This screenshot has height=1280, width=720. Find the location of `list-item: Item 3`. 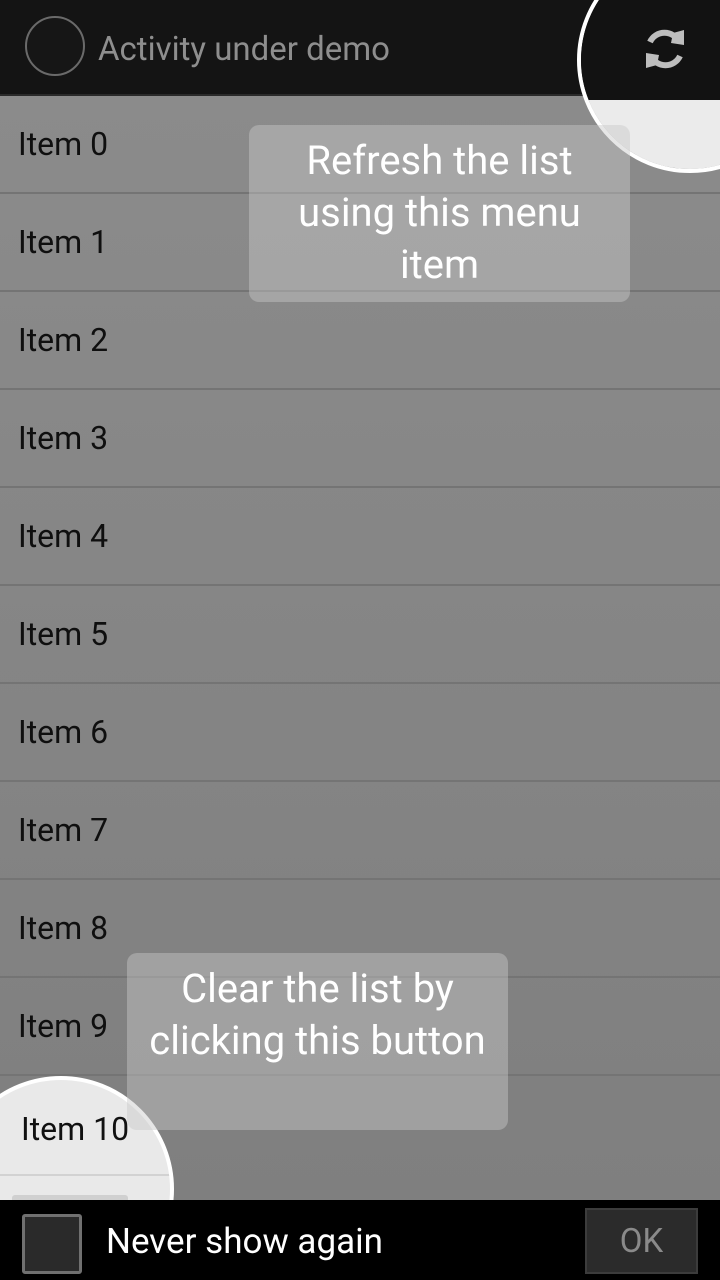

list-item: Item 3 is located at coordinates (360, 439).